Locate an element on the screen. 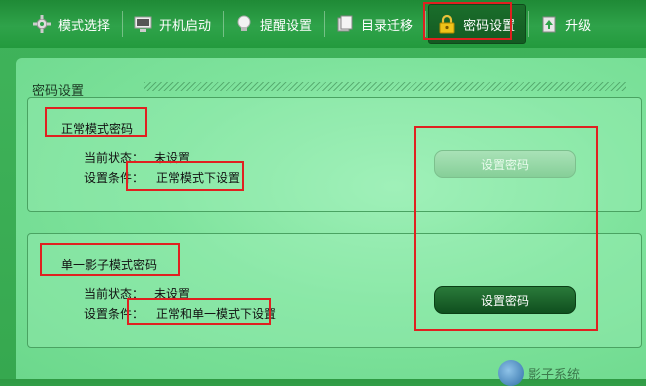 The height and width of the screenshot is (386, 646). tab-password-settings: 密码设置 is located at coordinates (477, 24).